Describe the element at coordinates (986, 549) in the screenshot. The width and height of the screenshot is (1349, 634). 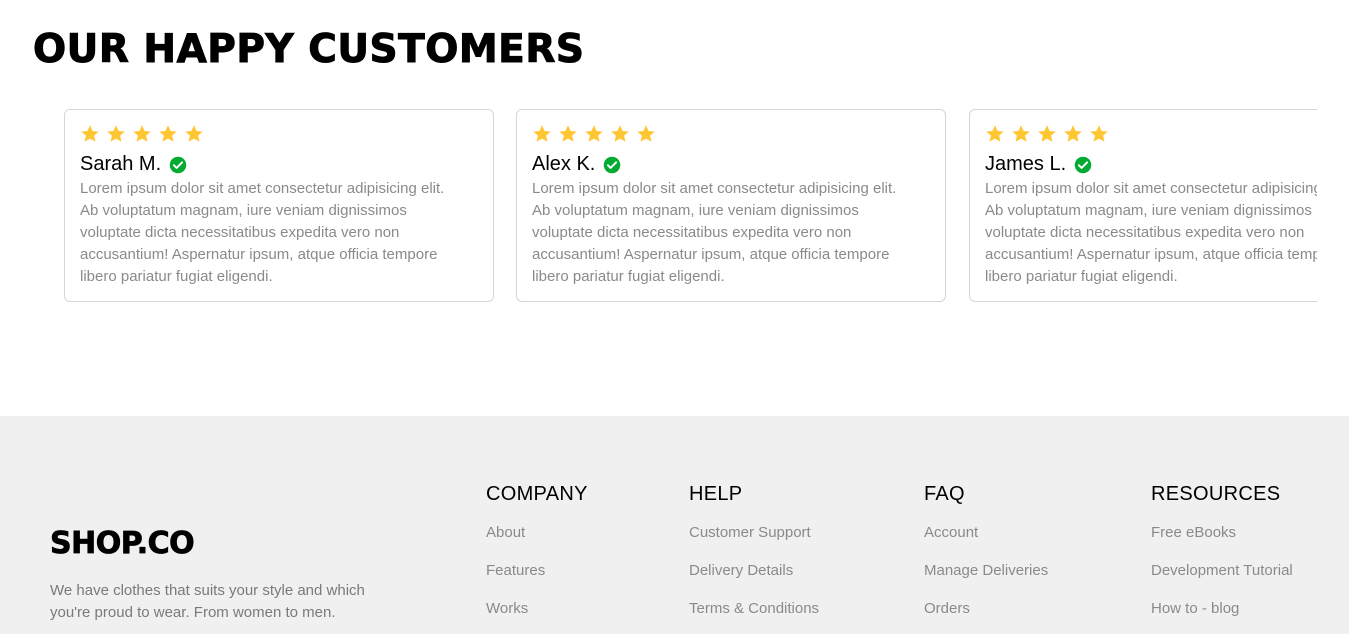
I see `footer-column-faq: FAQ Account Manage Deliveries Orders` at that location.